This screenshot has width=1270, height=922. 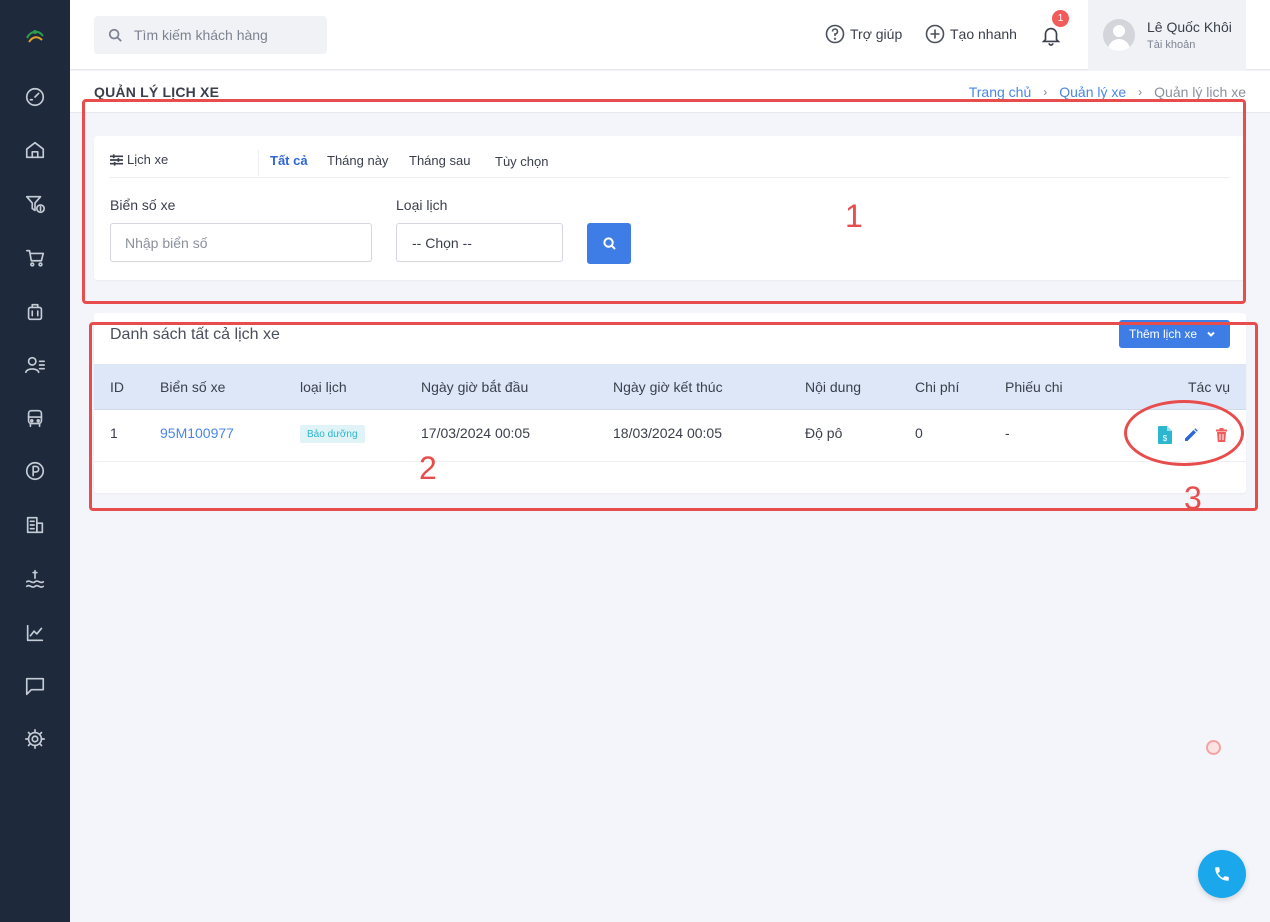 What do you see at coordinates (479, 242) in the screenshot?
I see `schedule-type-select: -- Chọn --` at bounding box center [479, 242].